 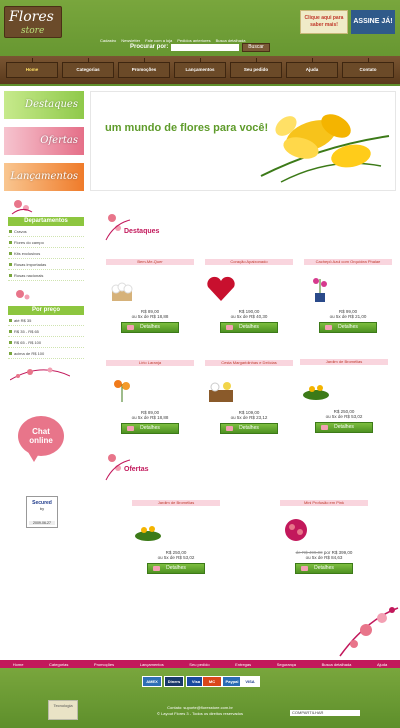 I want to click on product-name: Lírio Laranja, so click(x=150, y=363).